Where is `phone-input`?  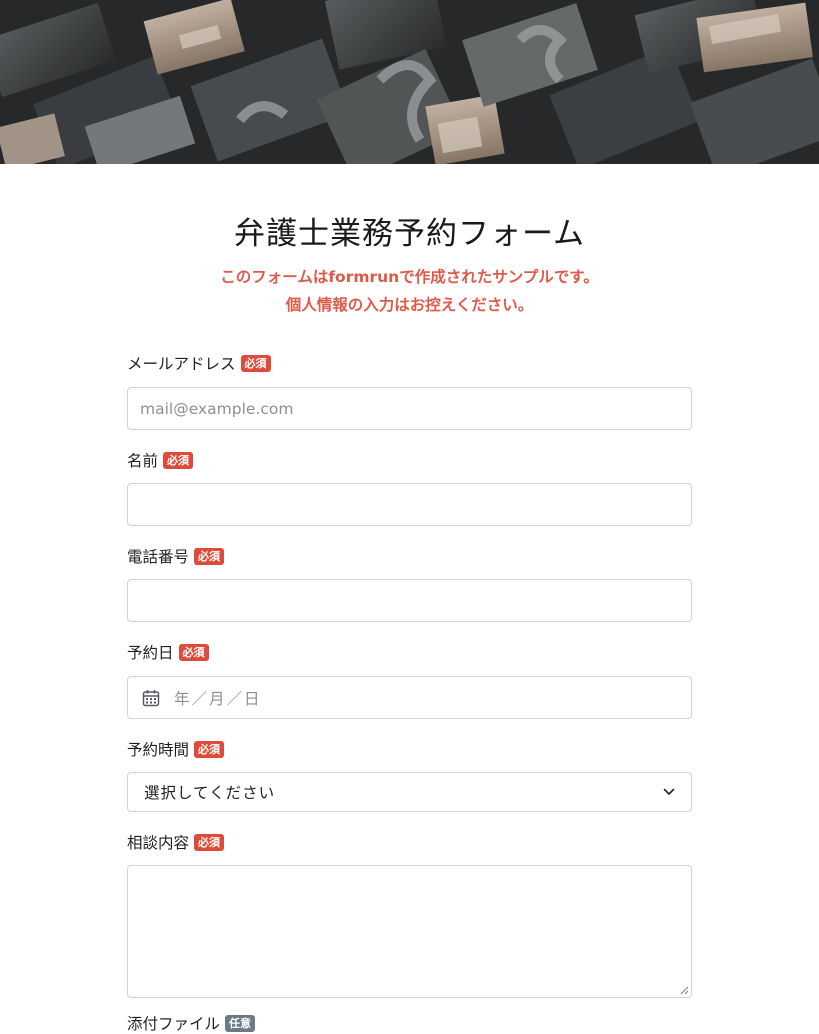
phone-input is located at coordinates (409, 600).